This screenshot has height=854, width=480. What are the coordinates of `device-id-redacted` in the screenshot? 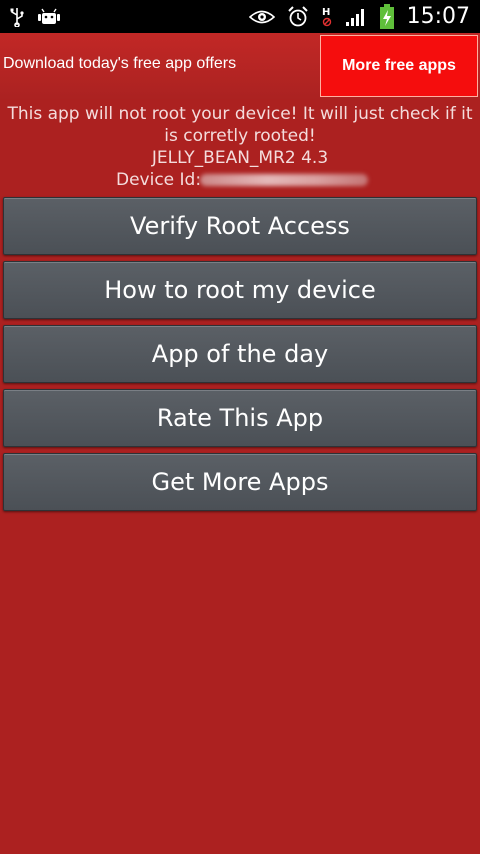 It's located at (284, 180).